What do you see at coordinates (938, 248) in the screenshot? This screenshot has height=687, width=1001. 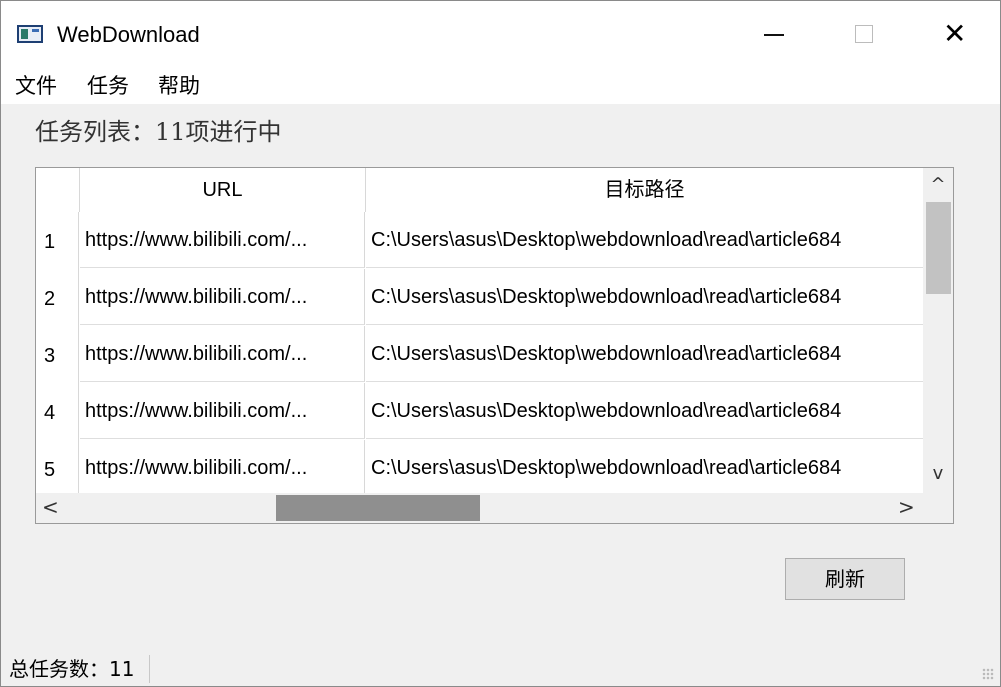 I see `vertical-scroll-thumb` at bounding box center [938, 248].